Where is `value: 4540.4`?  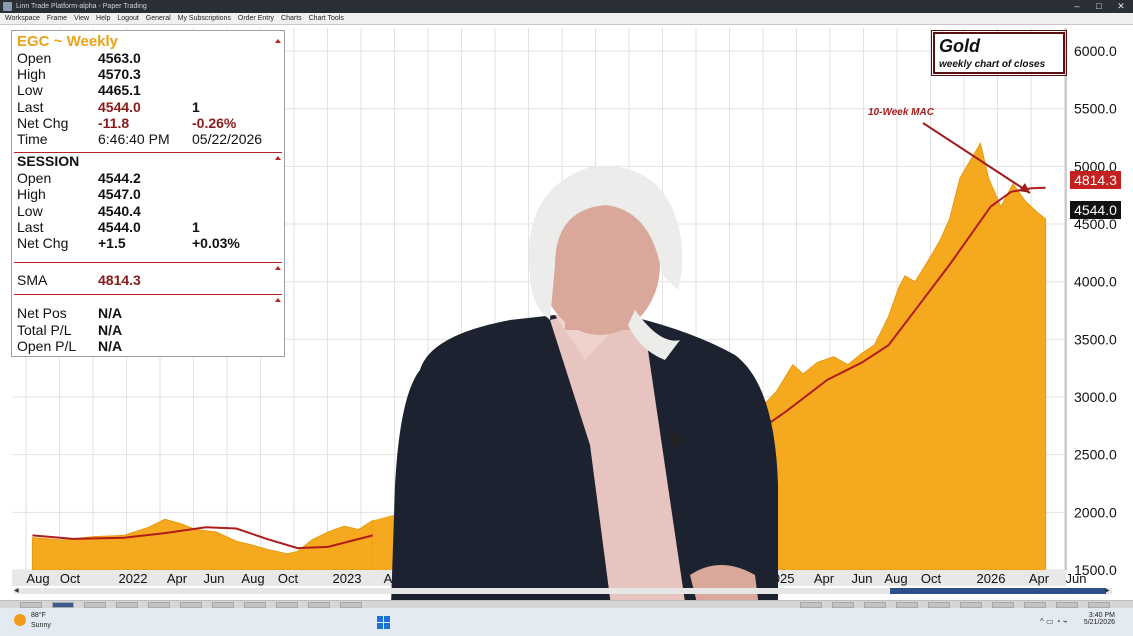 value: 4540.4 is located at coordinates (119, 211).